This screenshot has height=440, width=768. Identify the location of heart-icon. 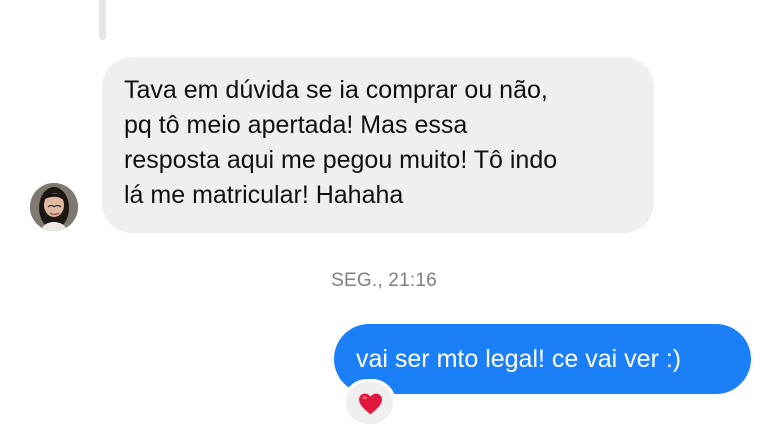
(370, 404).